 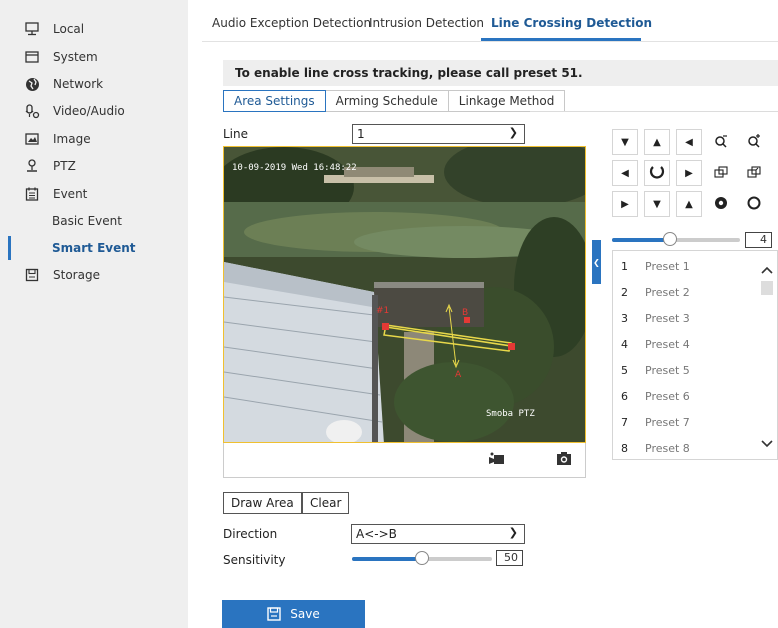 I want to click on preset-number: 5, so click(x=624, y=370).